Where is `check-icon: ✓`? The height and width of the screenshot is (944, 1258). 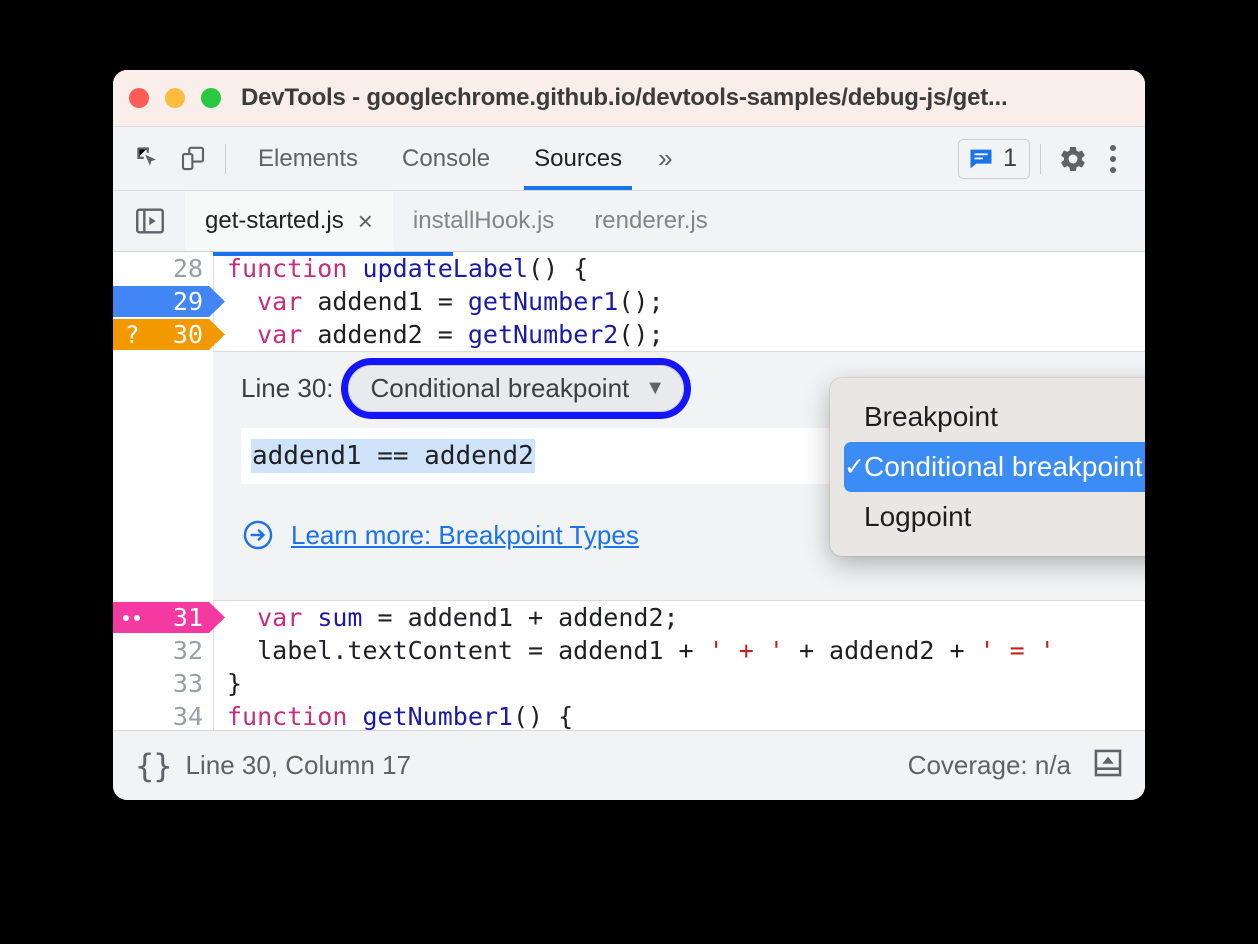 check-icon: ✓ is located at coordinates (854, 467).